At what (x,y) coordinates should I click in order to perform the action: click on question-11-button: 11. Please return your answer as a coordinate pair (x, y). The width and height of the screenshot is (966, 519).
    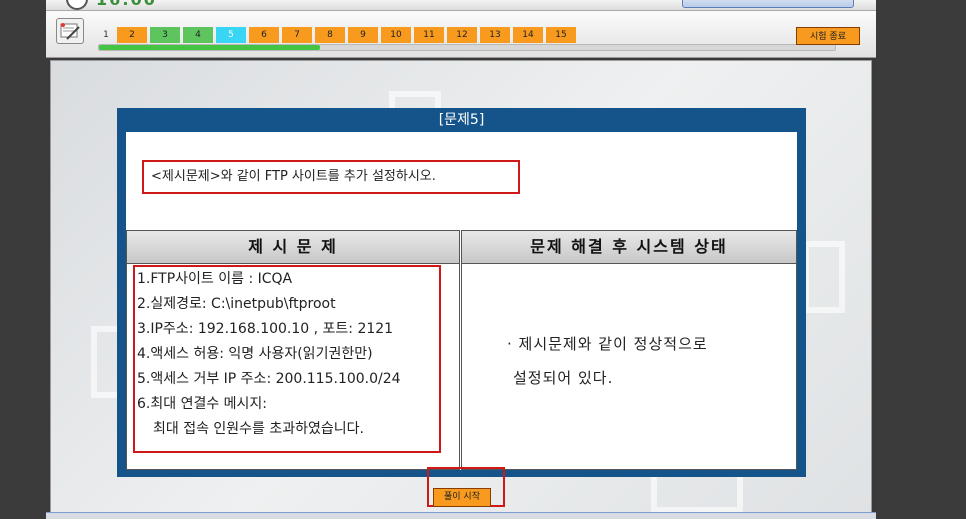
    Looking at the image, I should click on (429, 35).